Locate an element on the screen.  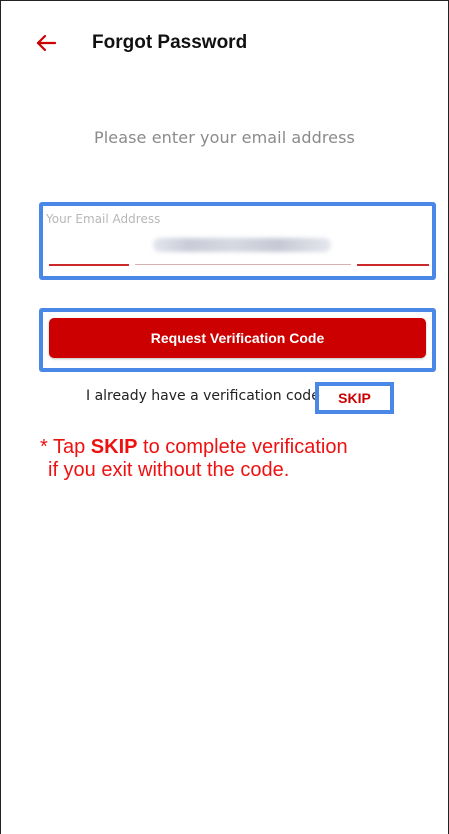
email-field-value: •••••••••••••••••• is located at coordinates (242, 245).